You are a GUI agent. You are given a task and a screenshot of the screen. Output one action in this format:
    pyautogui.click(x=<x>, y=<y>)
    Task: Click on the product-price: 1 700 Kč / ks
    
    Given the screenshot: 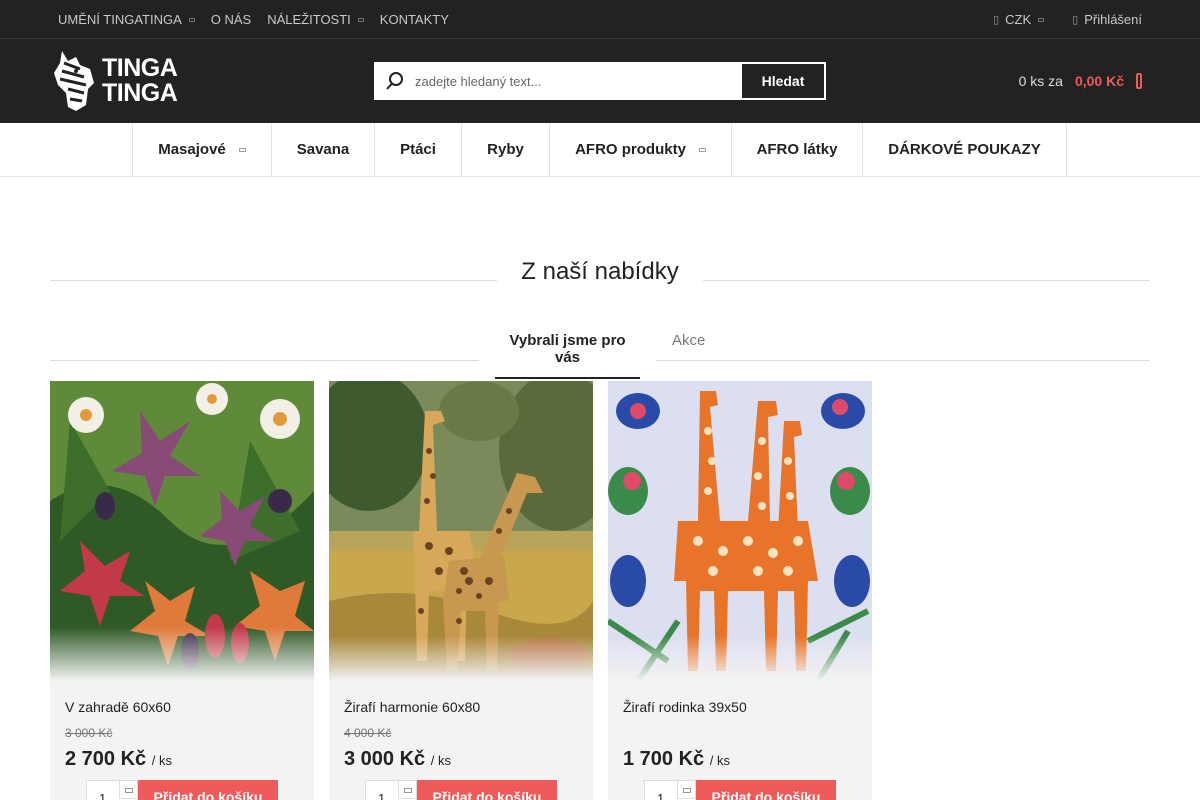 What is the action you would take?
    pyautogui.click(x=676, y=759)
    